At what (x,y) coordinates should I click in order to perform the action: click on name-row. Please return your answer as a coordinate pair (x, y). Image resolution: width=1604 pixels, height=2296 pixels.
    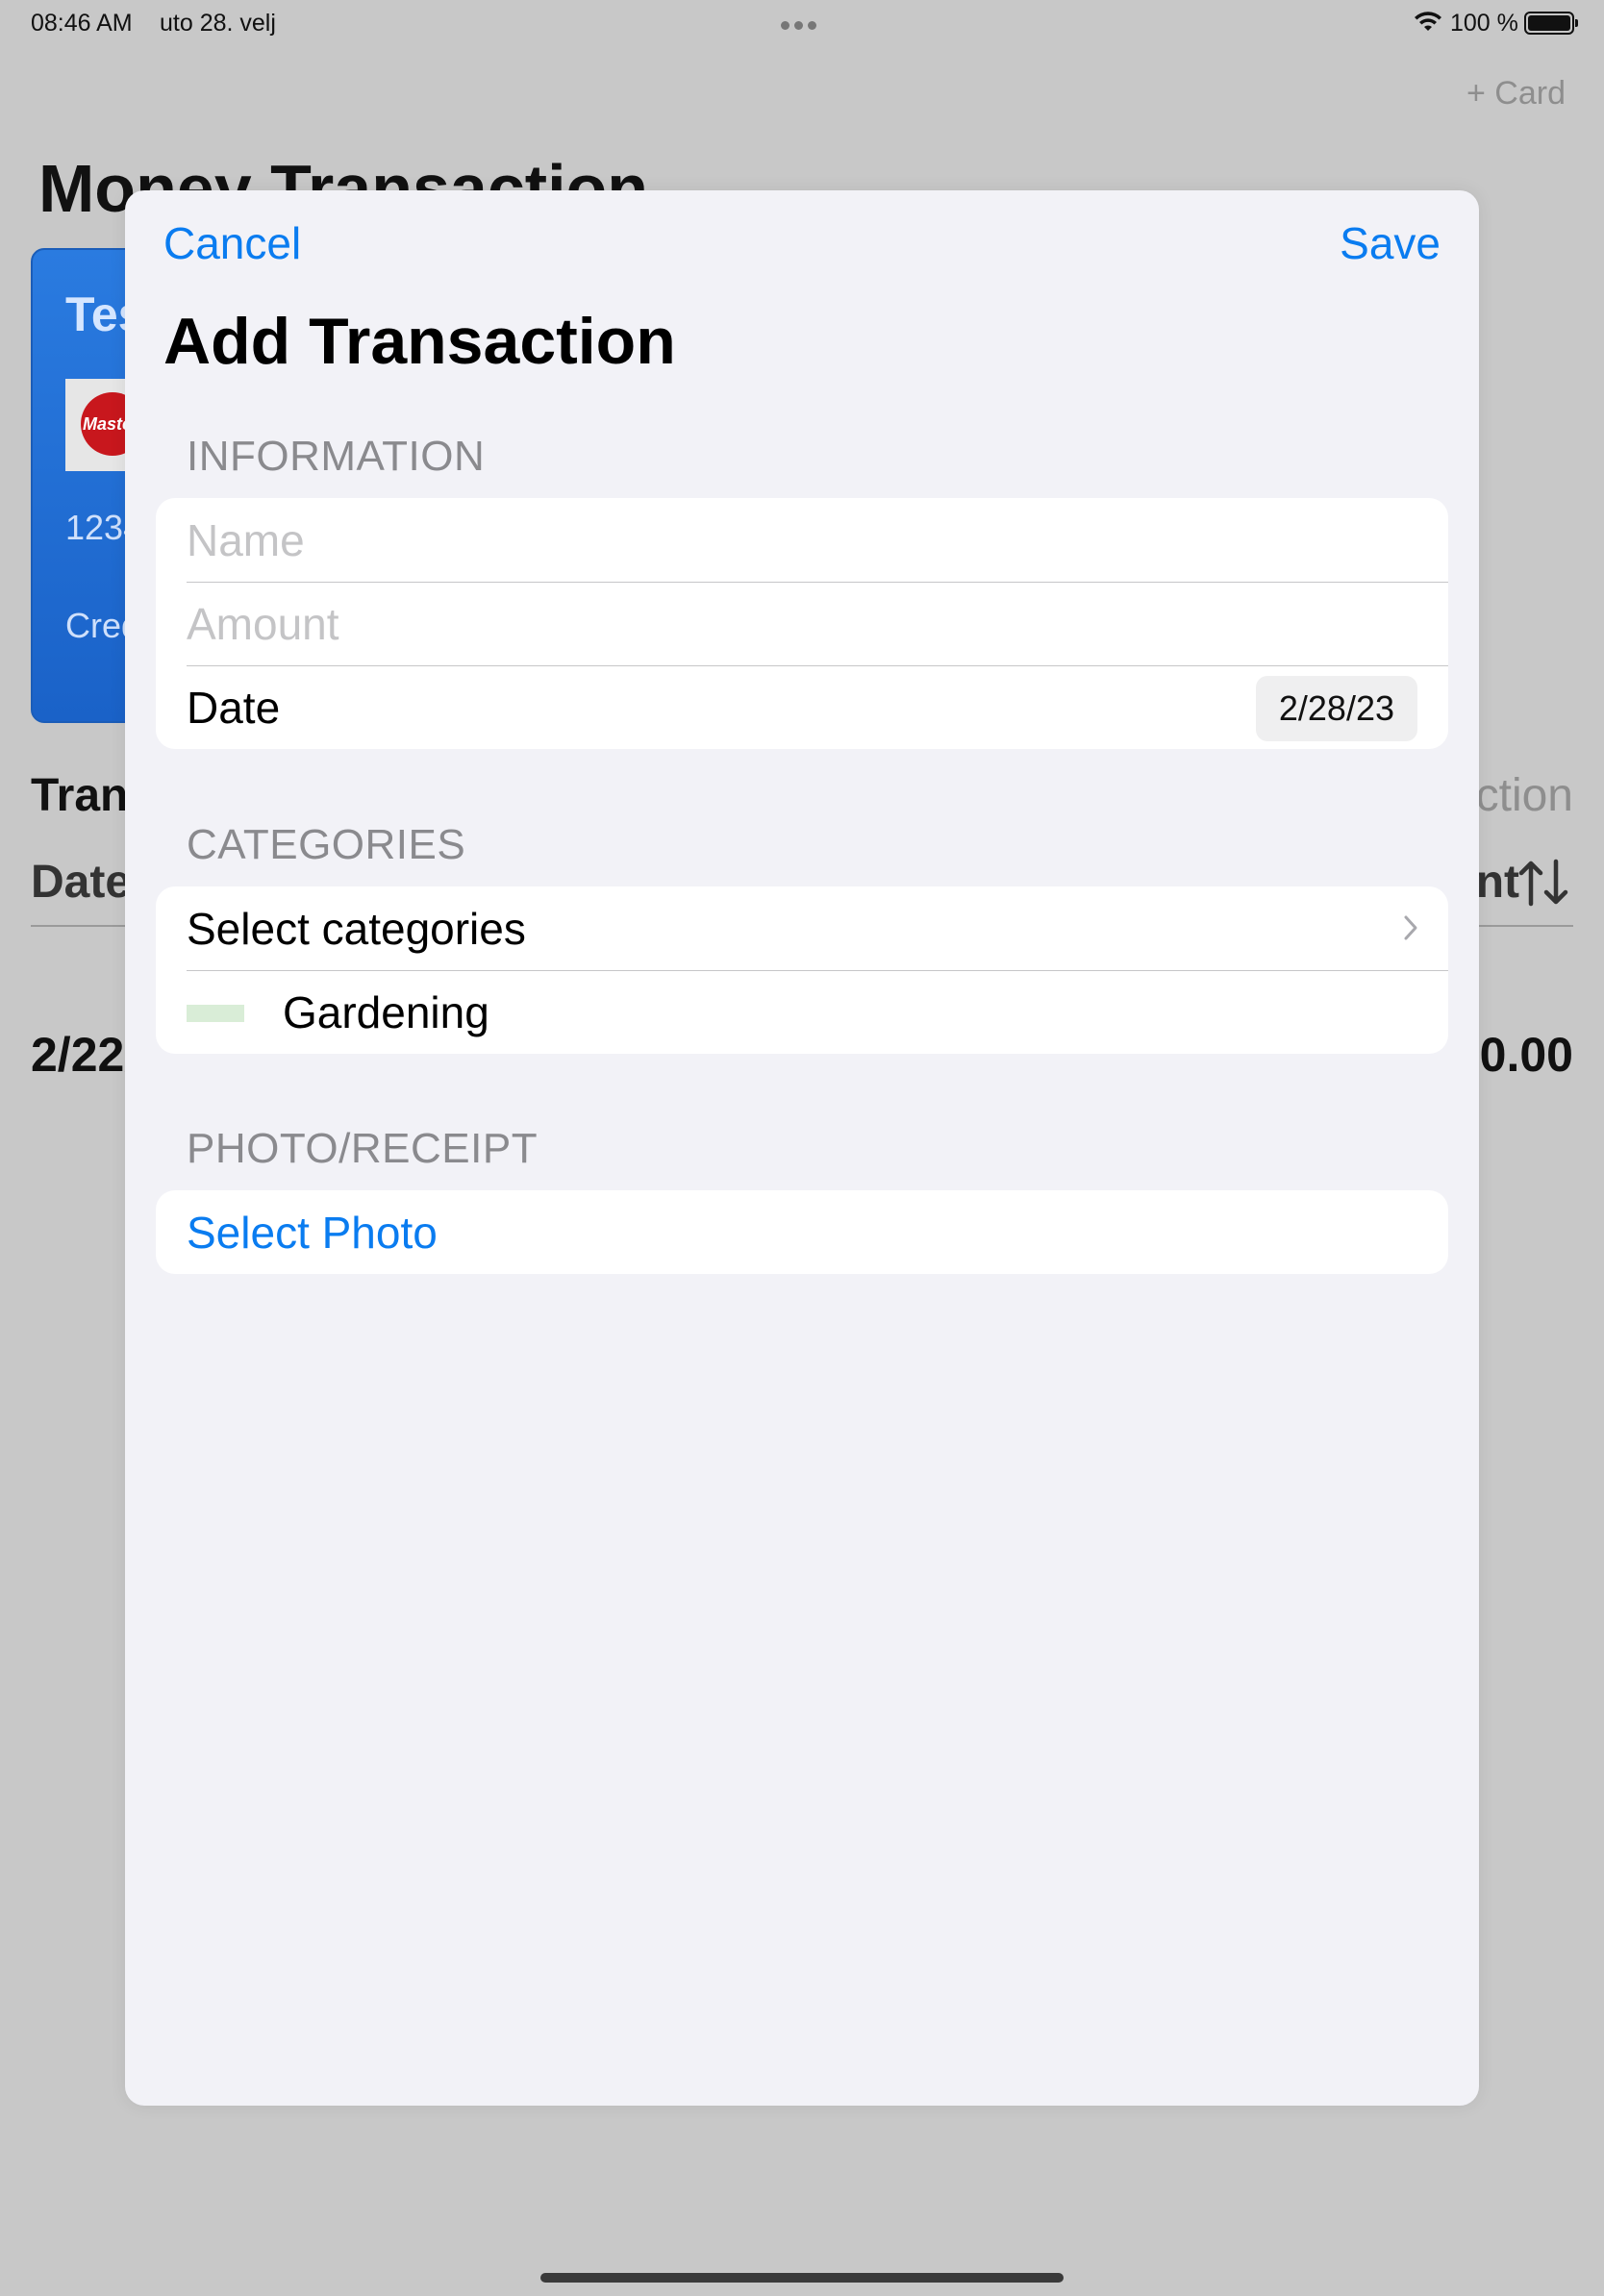
    Looking at the image, I should click on (802, 540).